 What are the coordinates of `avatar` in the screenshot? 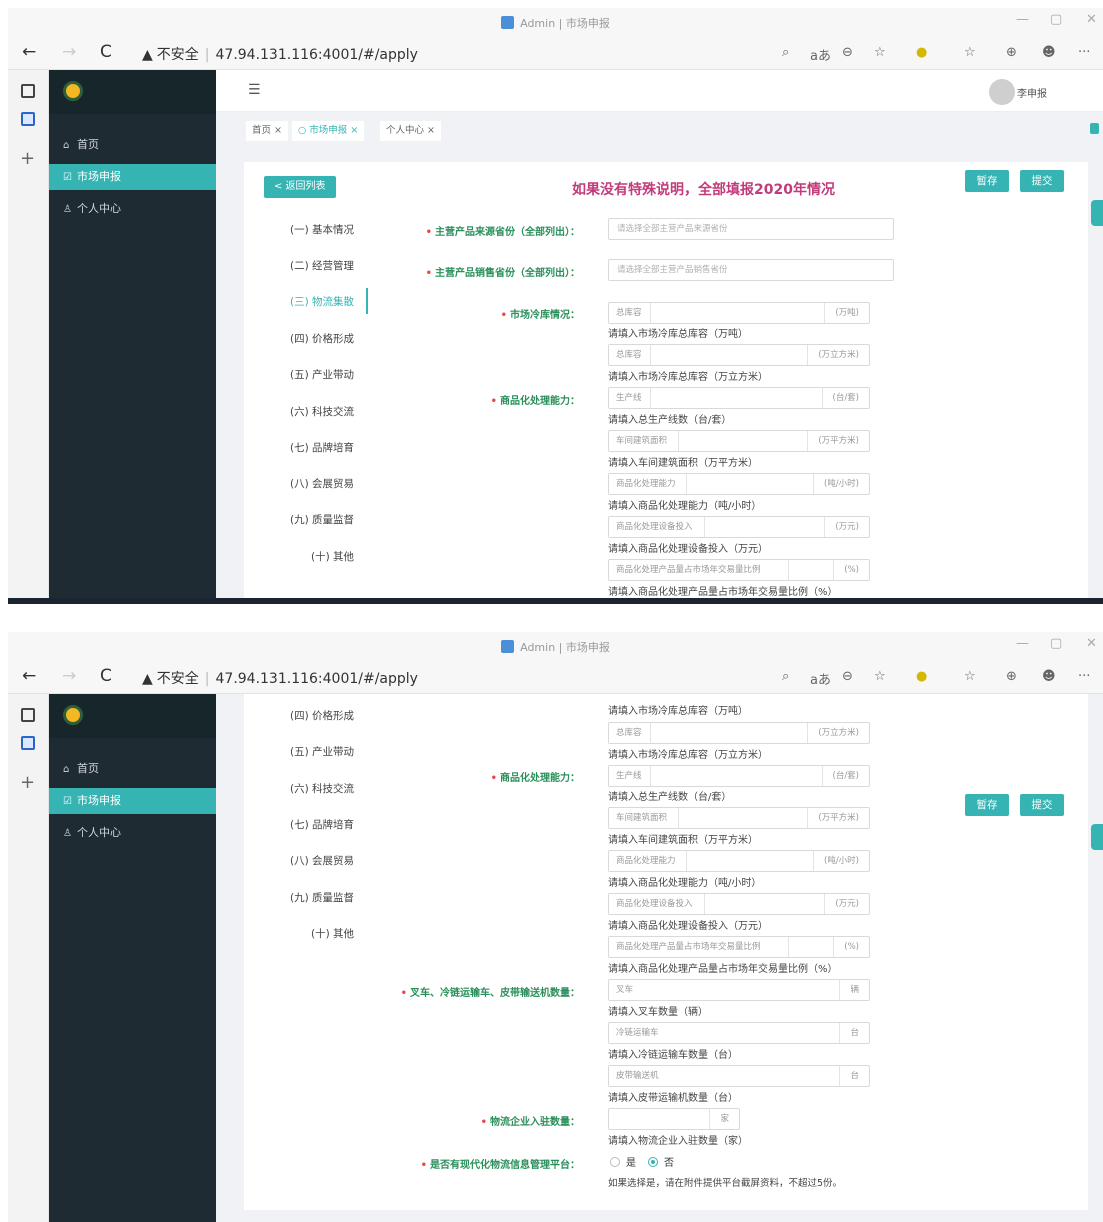 It's located at (1002, 92).